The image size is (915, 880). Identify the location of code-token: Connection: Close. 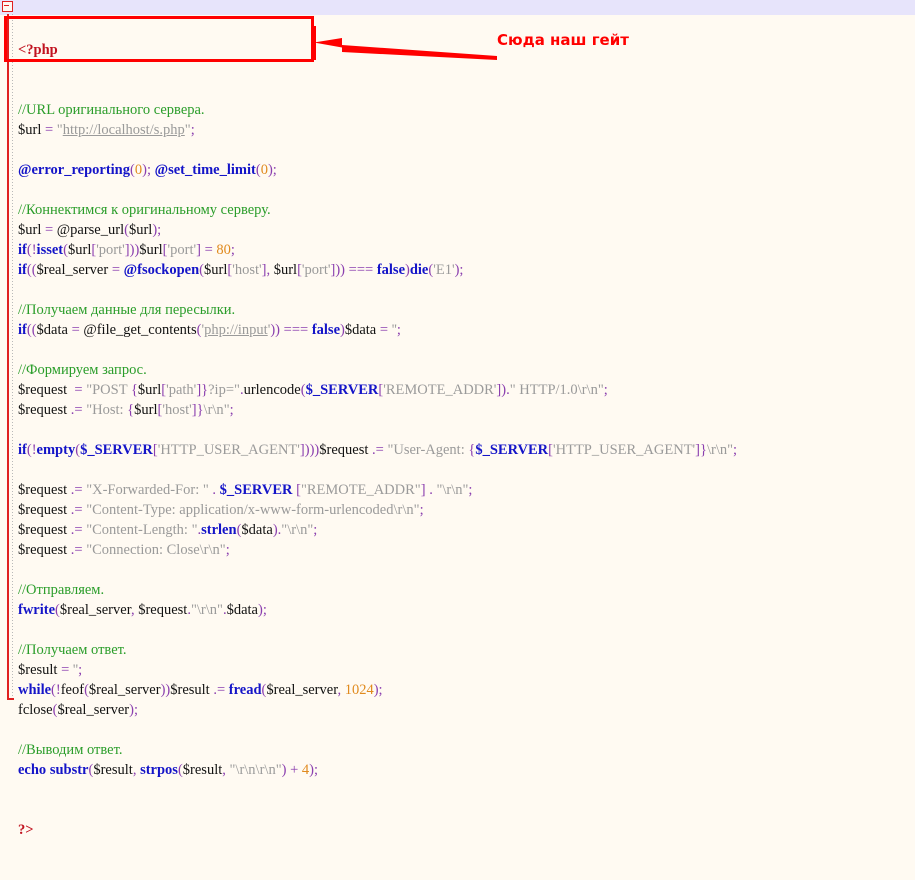
(146, 550).